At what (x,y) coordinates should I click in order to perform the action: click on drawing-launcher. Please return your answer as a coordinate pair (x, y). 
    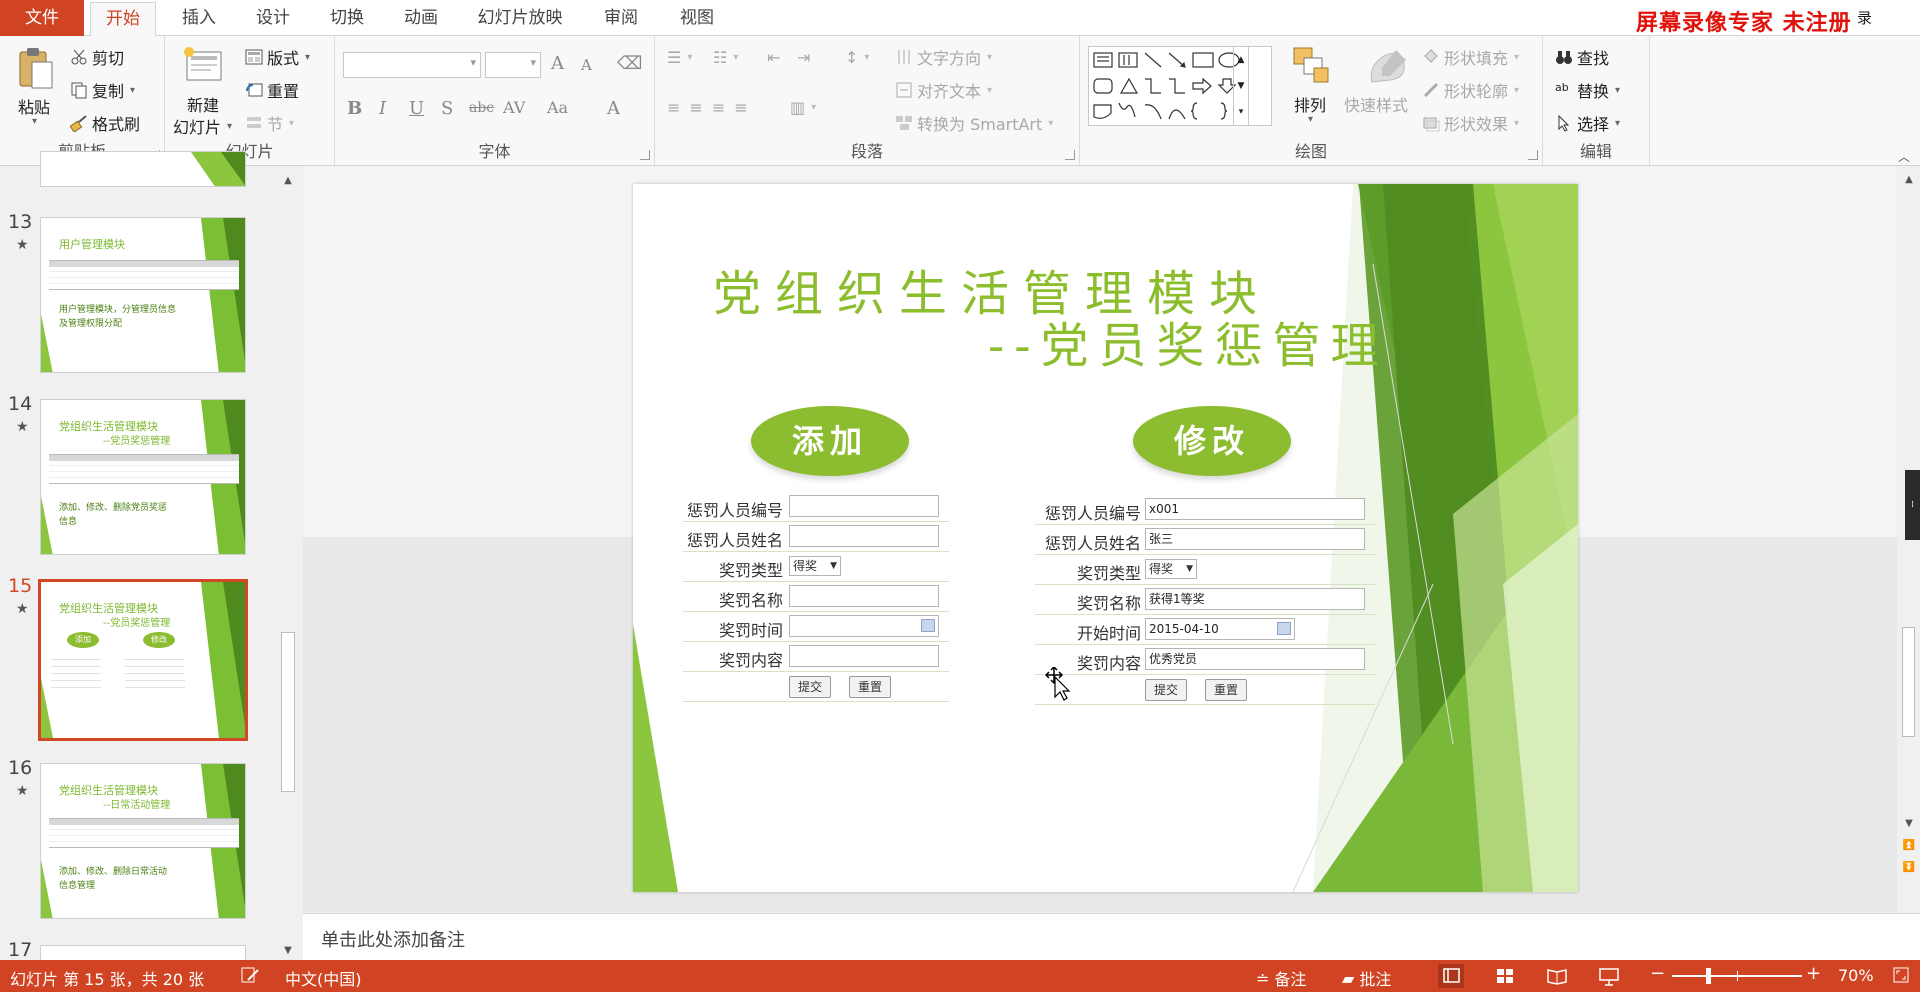
    Looking at the image, I should click on (1533, 155).